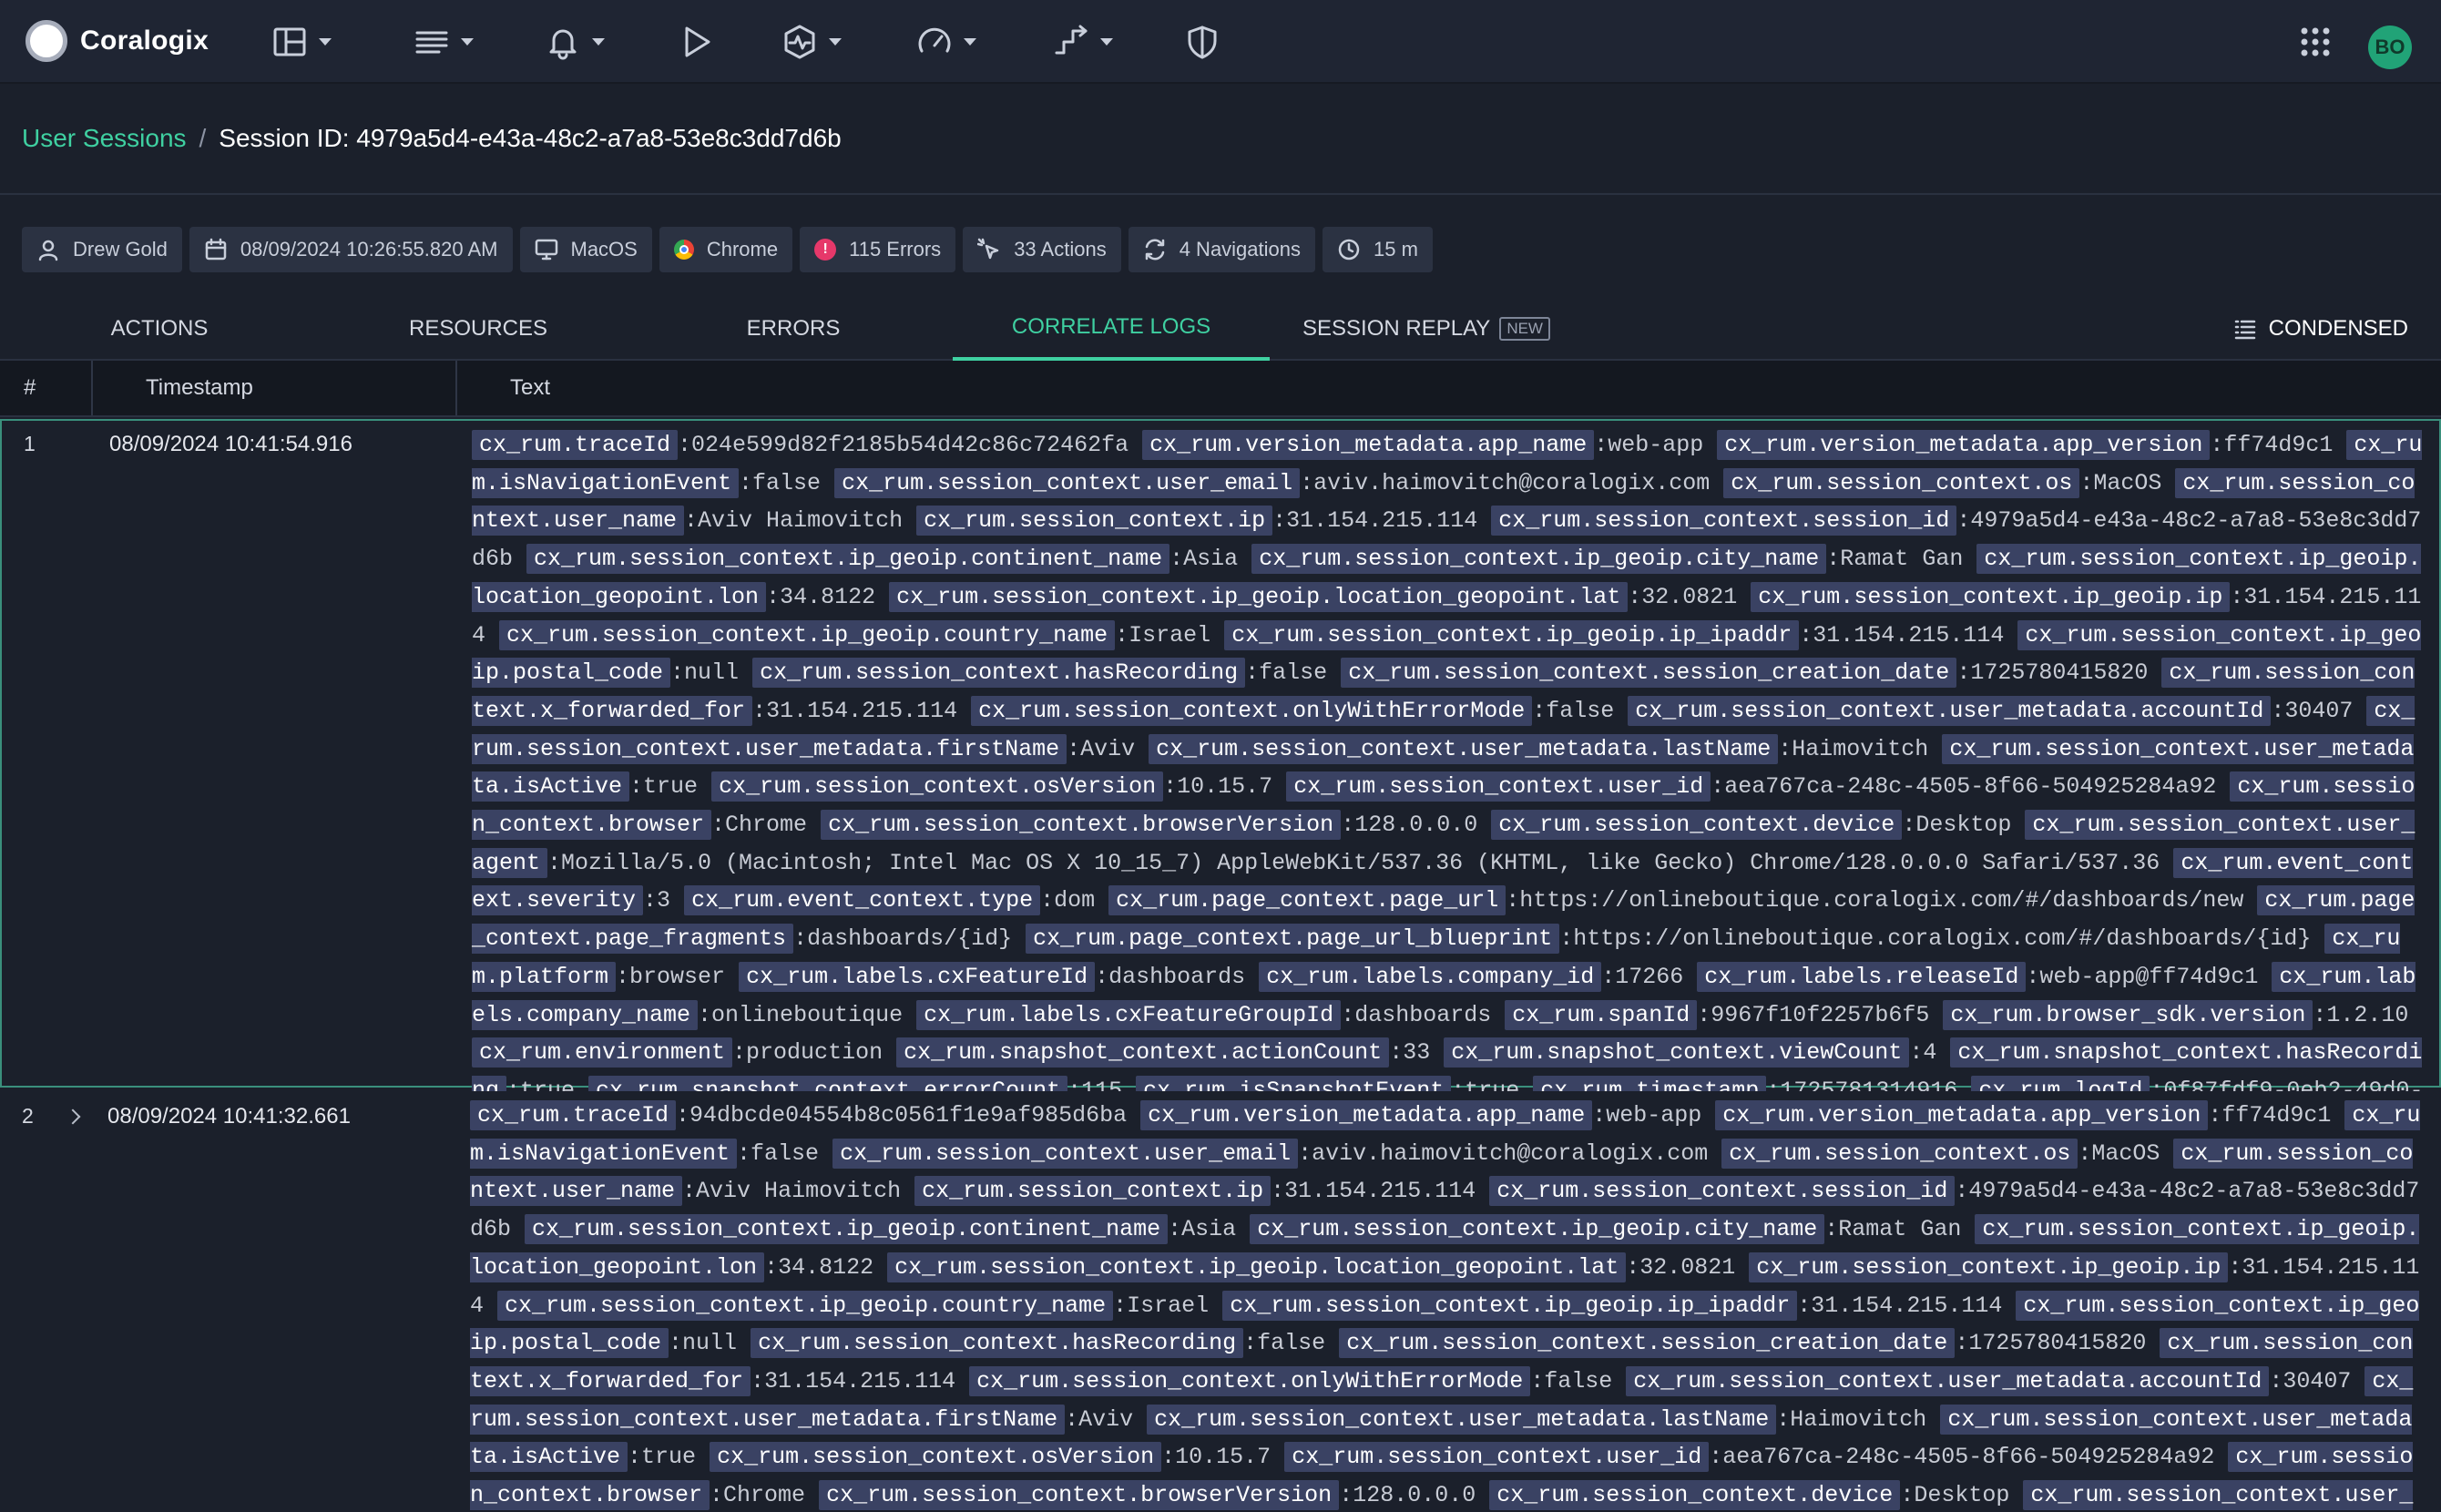 Image resolution: width=2441 pixels, height=1512 pixels. I want to click on click-icon, so click(988, 249).